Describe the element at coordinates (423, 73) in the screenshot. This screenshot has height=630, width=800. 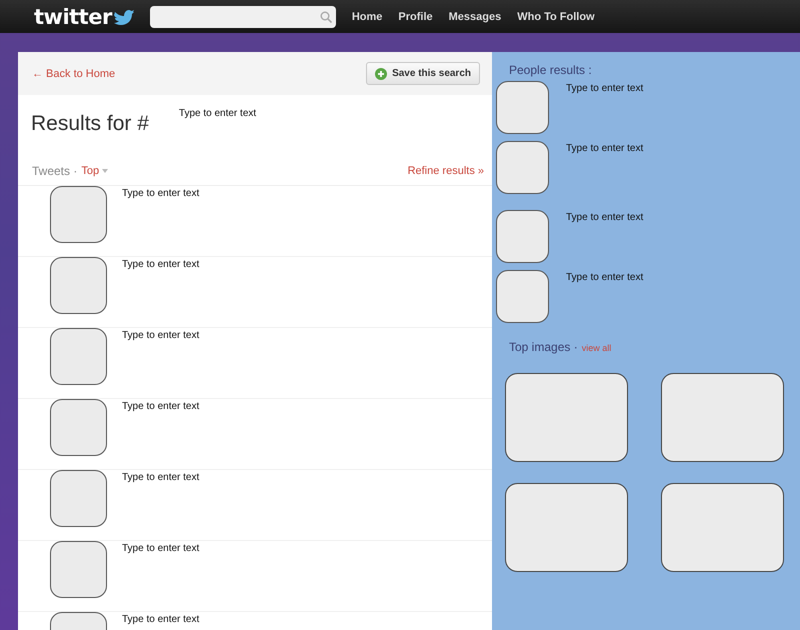
I see `save-search-button: Save this search` at that location.